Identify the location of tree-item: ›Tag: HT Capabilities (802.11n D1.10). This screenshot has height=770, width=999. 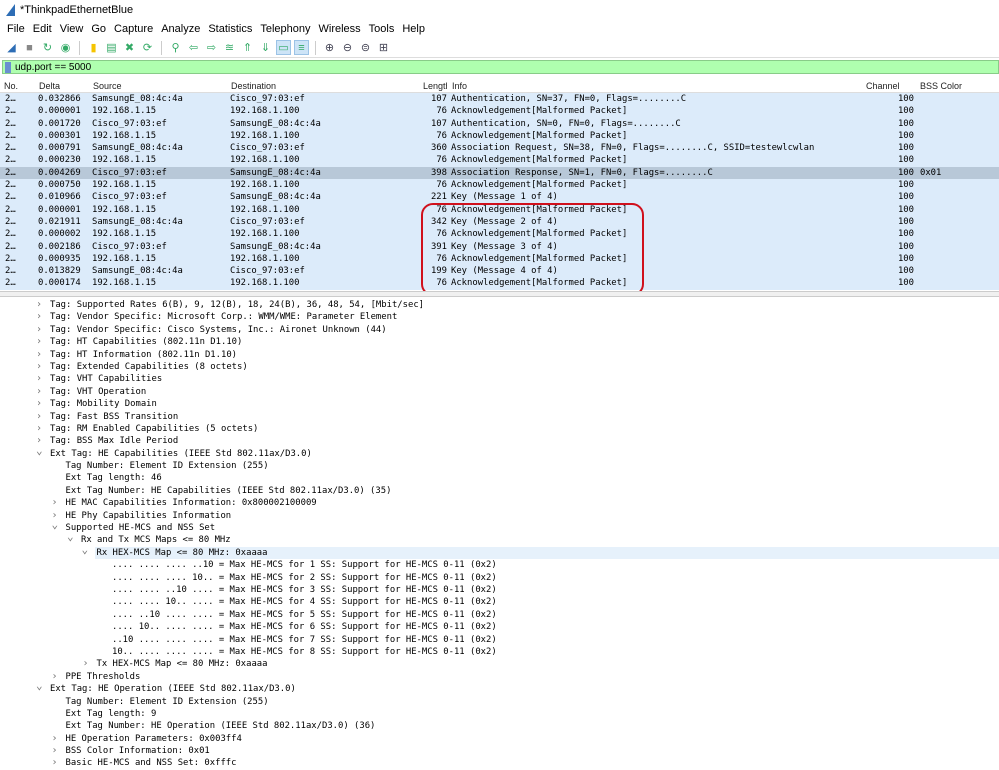
(499, 342).